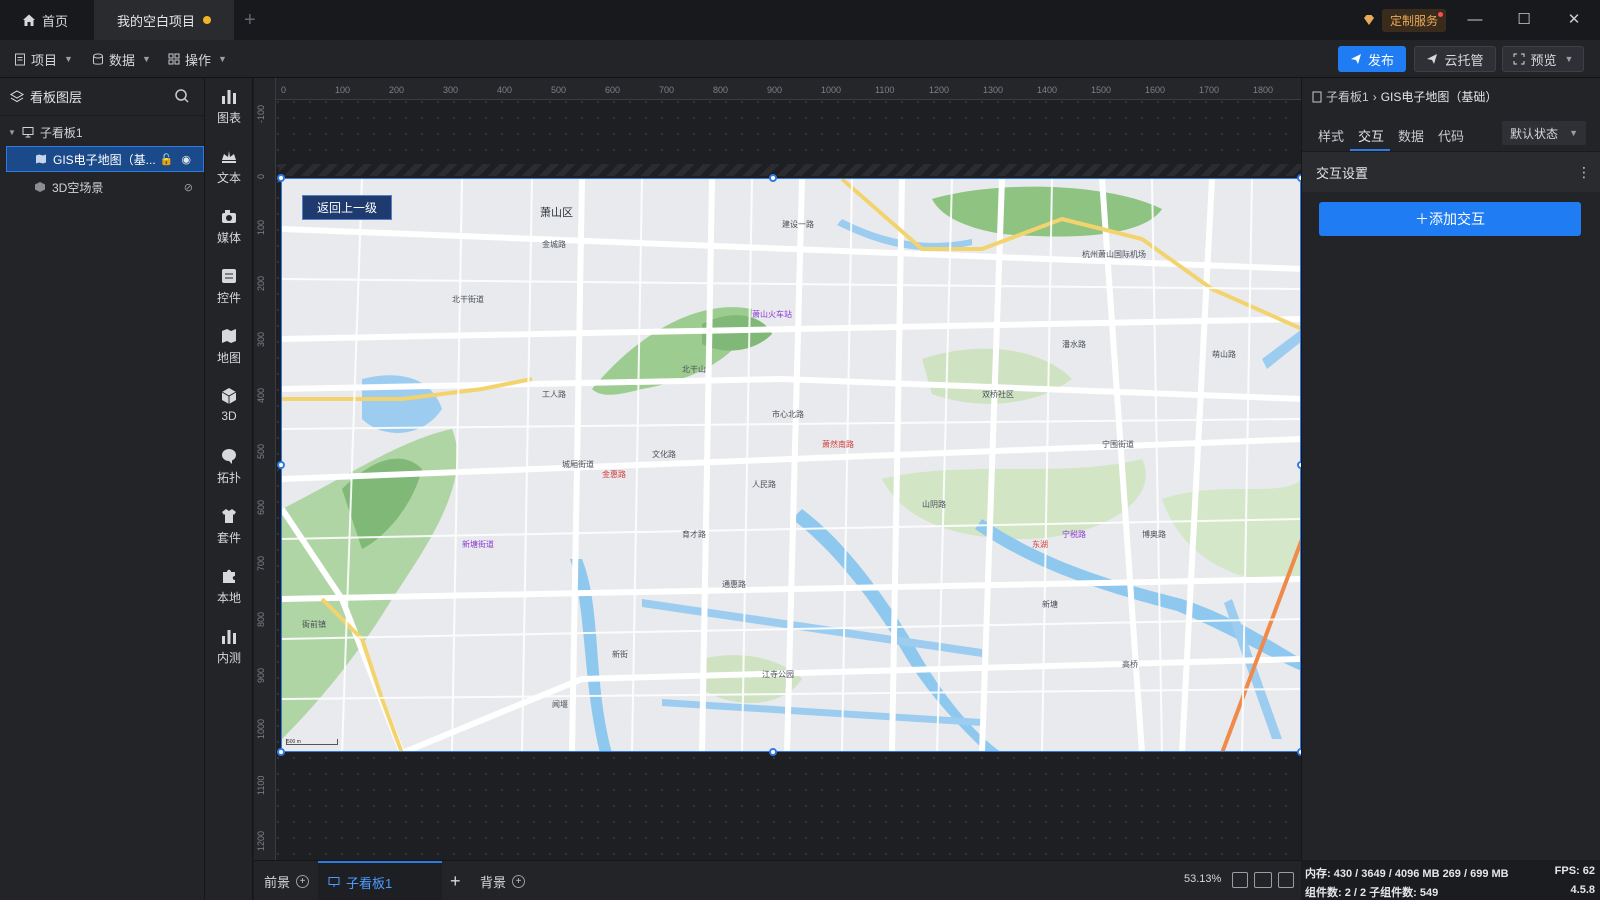  I want to click on component-label: 本地, so click(228, 598).